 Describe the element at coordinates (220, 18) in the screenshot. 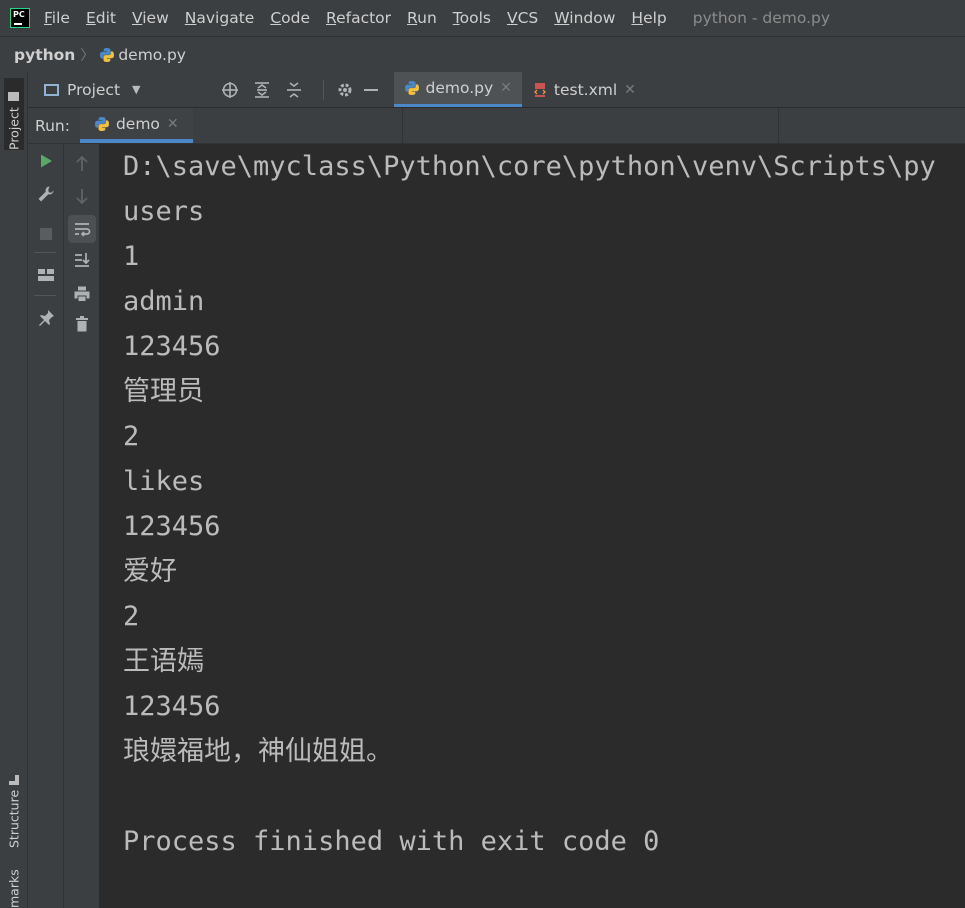

I see `menu-navigate: Navigate` at that location.